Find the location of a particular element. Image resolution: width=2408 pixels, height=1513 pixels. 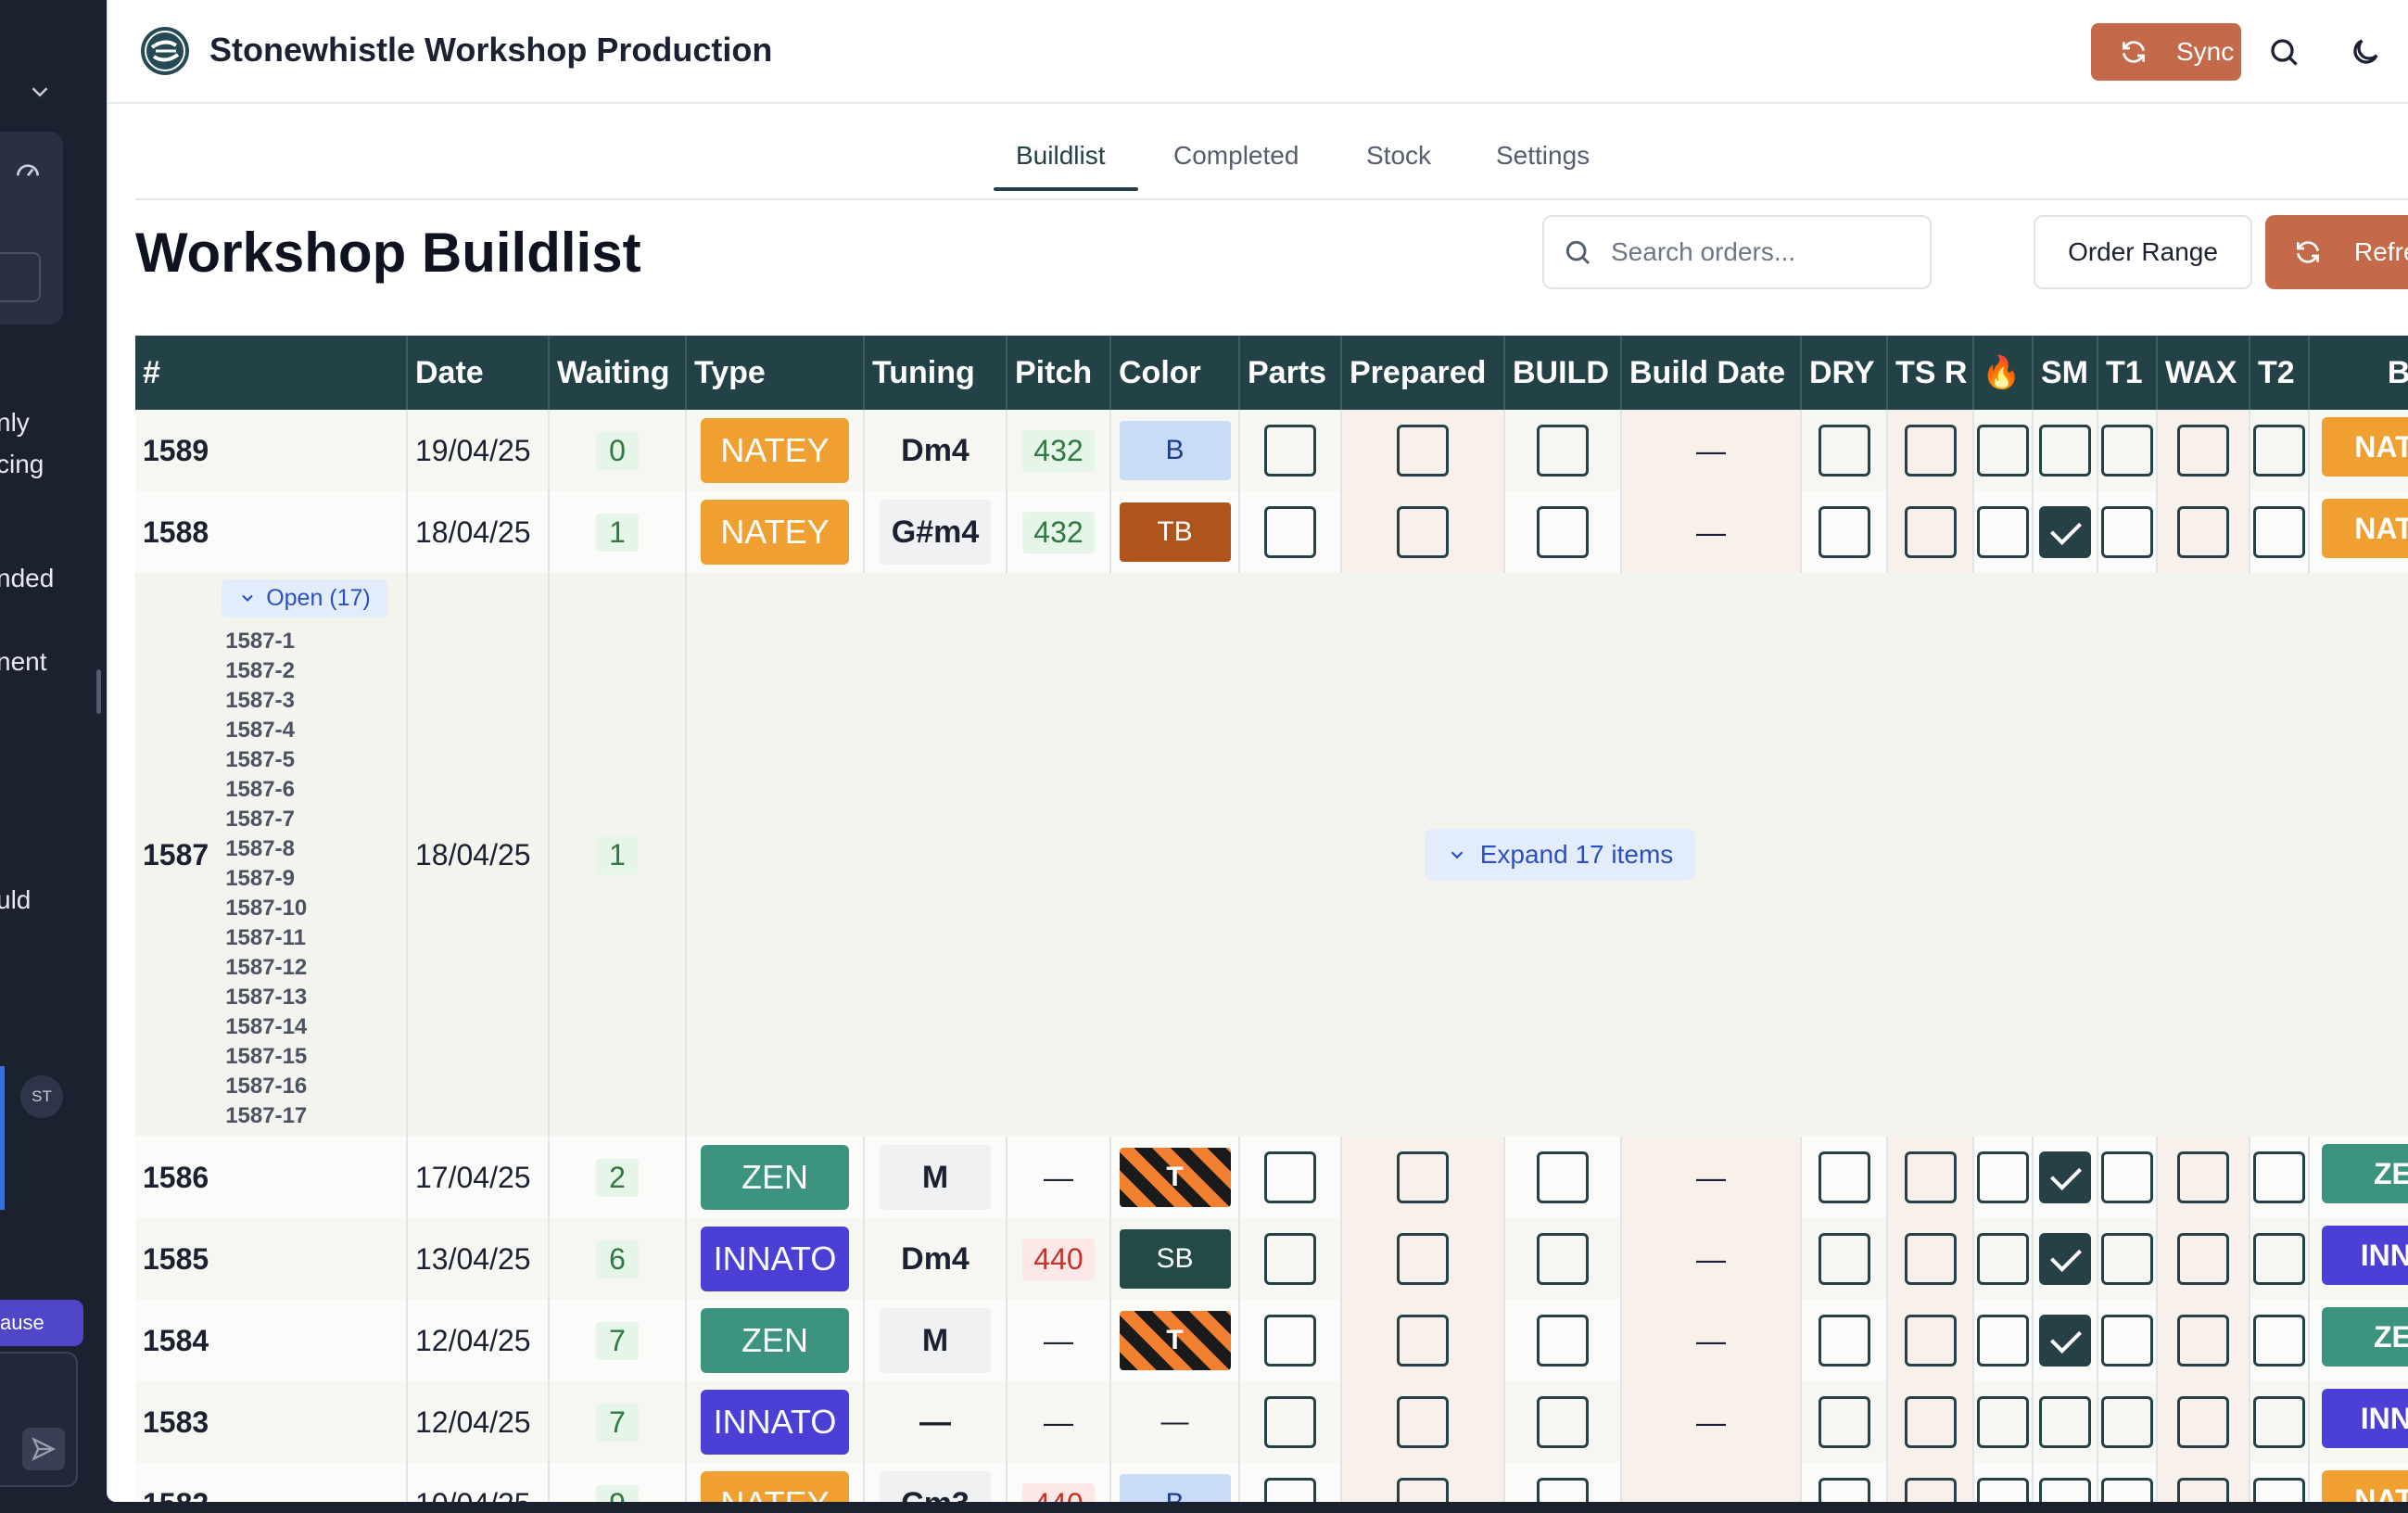

sub-item: 1587-3 is located at coordinates (306, 701).